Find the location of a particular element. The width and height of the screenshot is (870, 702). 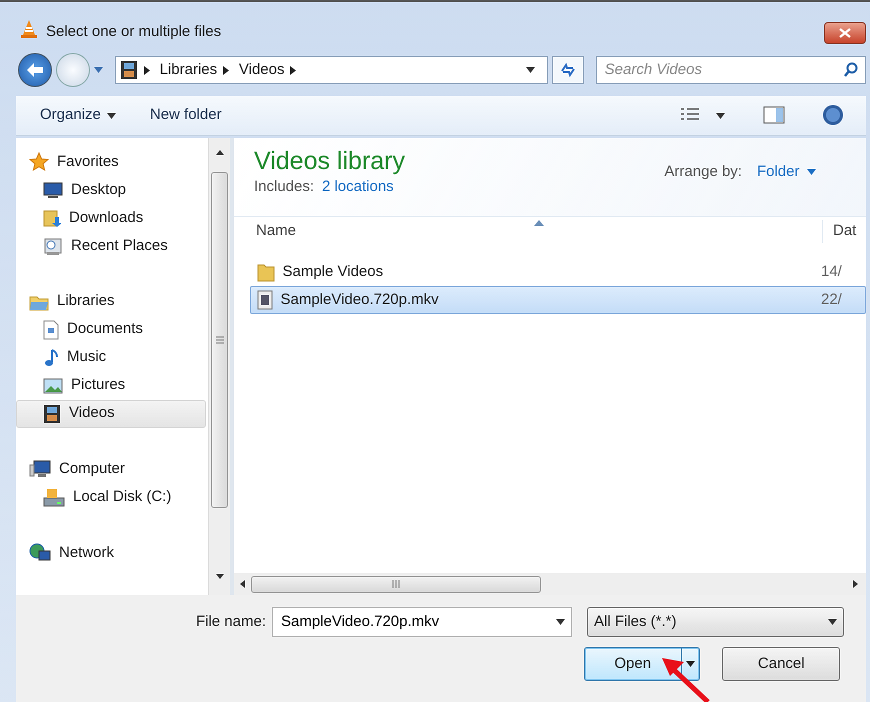

folder-icon is located at coordinates (266, 272).